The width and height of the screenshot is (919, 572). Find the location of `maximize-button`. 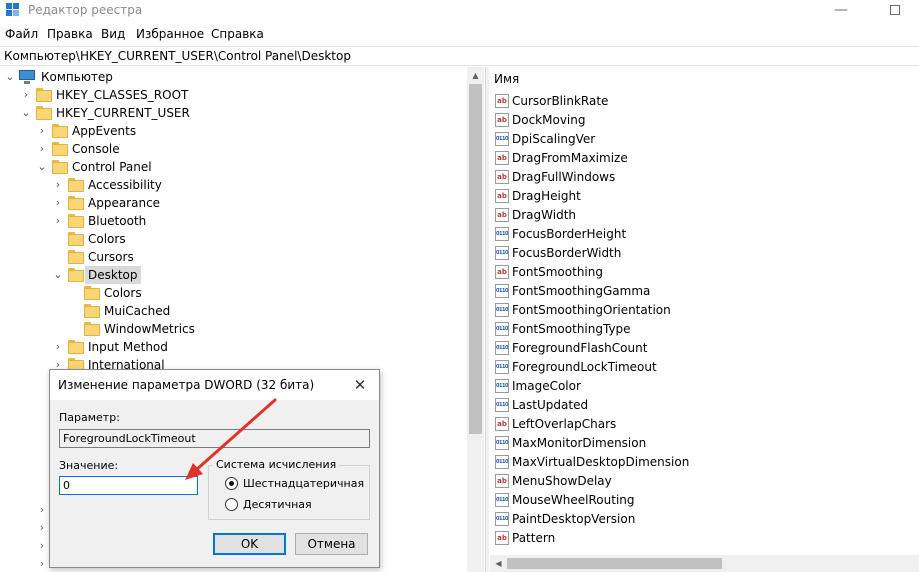

maximize-button is located at coordinates (895, 11).